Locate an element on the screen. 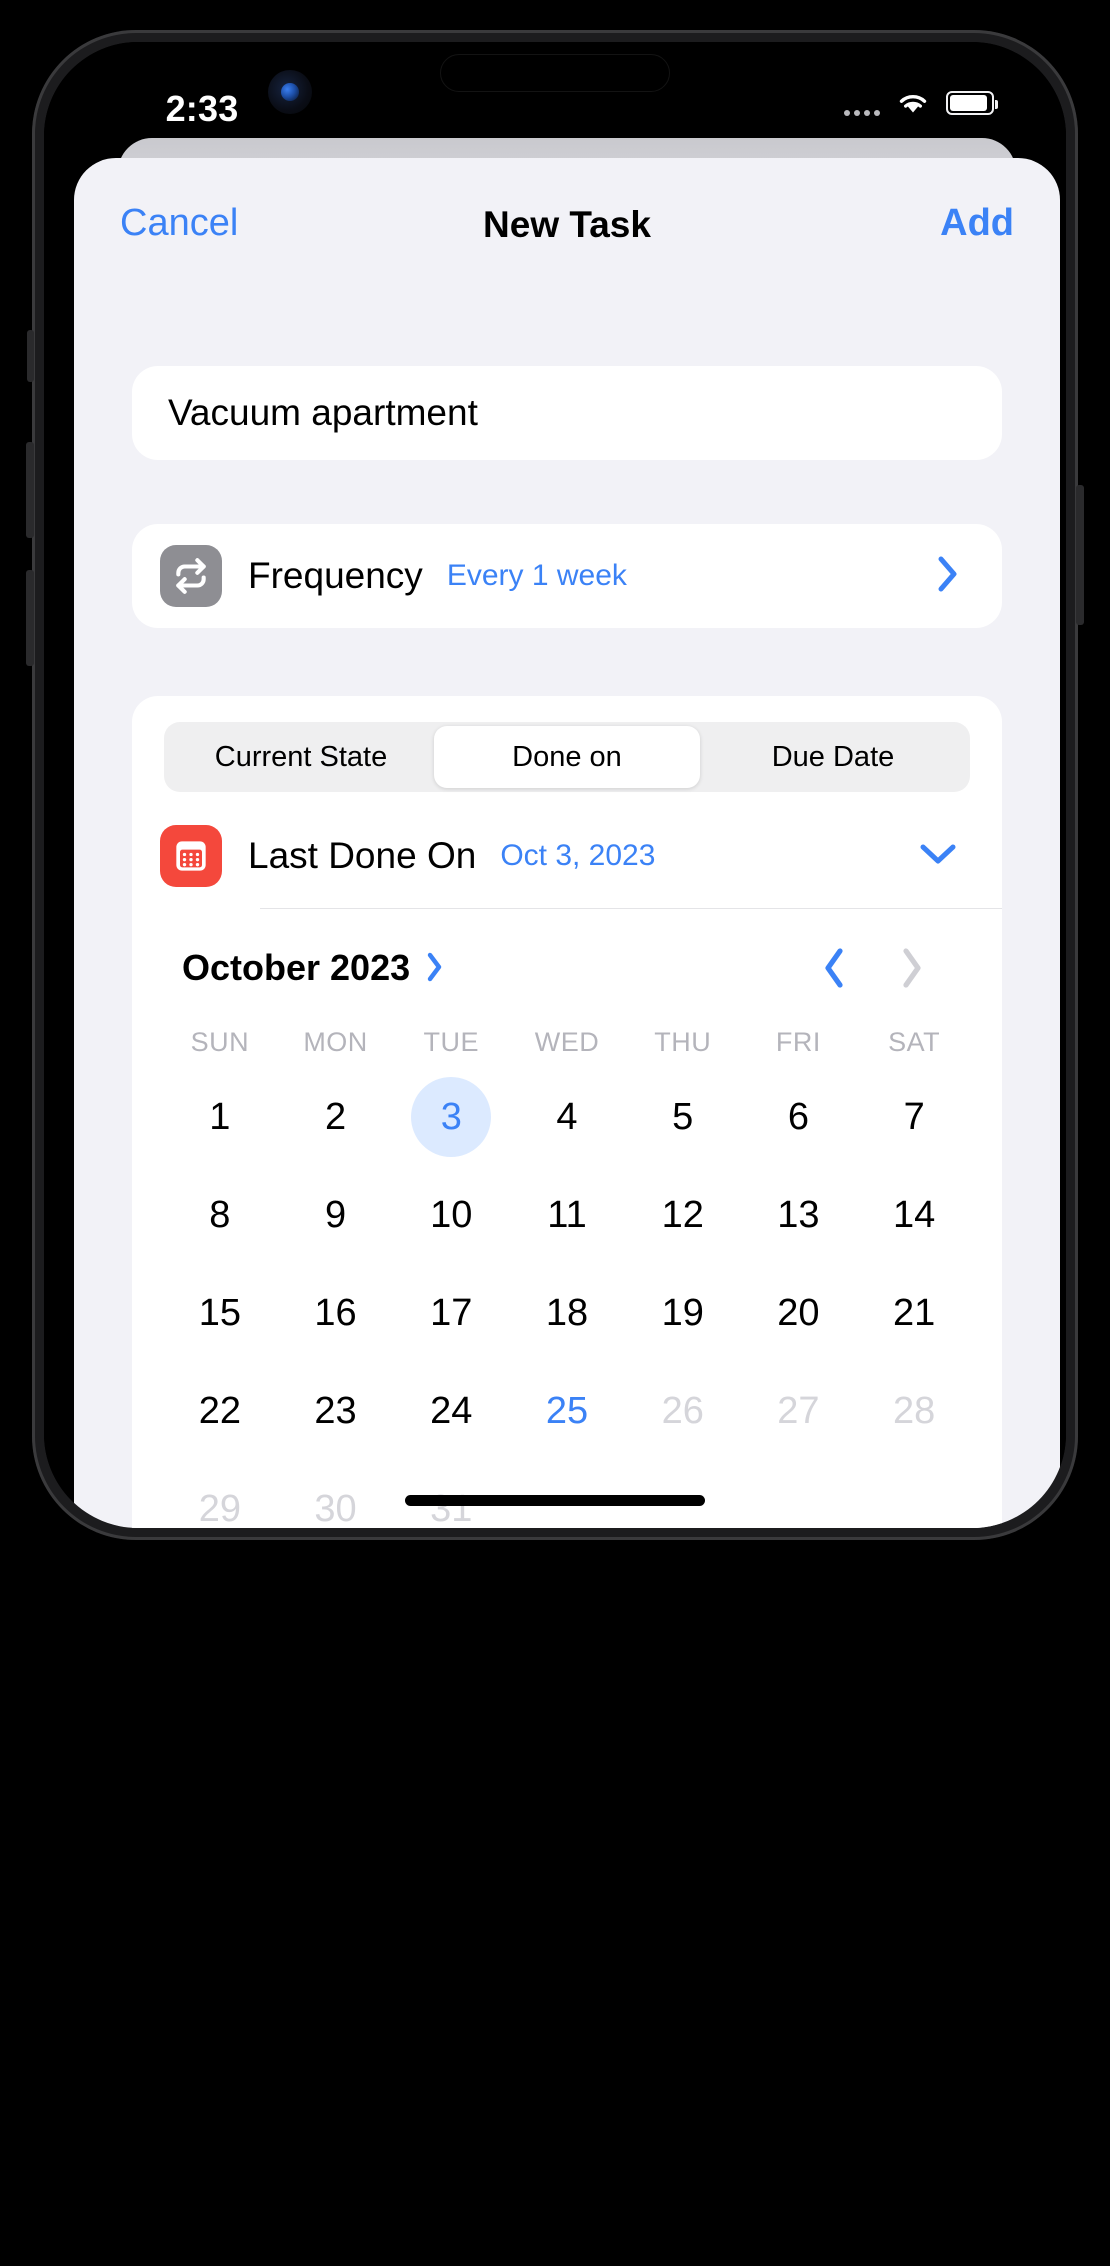 Image resolution: width=1110 pixels, height=2266 pixels. calendar-week-row: 1234567 is located at coordinates (567, 1117).